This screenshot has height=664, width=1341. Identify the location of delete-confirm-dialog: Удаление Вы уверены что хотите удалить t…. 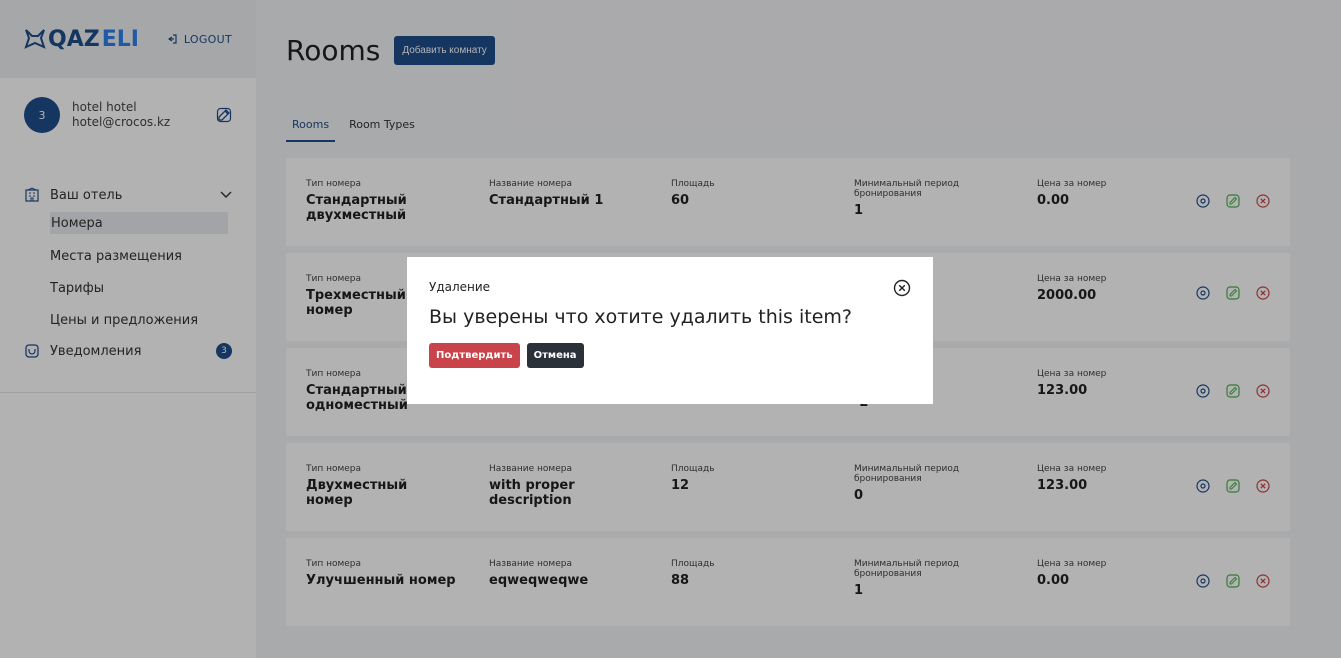
(670, 330).